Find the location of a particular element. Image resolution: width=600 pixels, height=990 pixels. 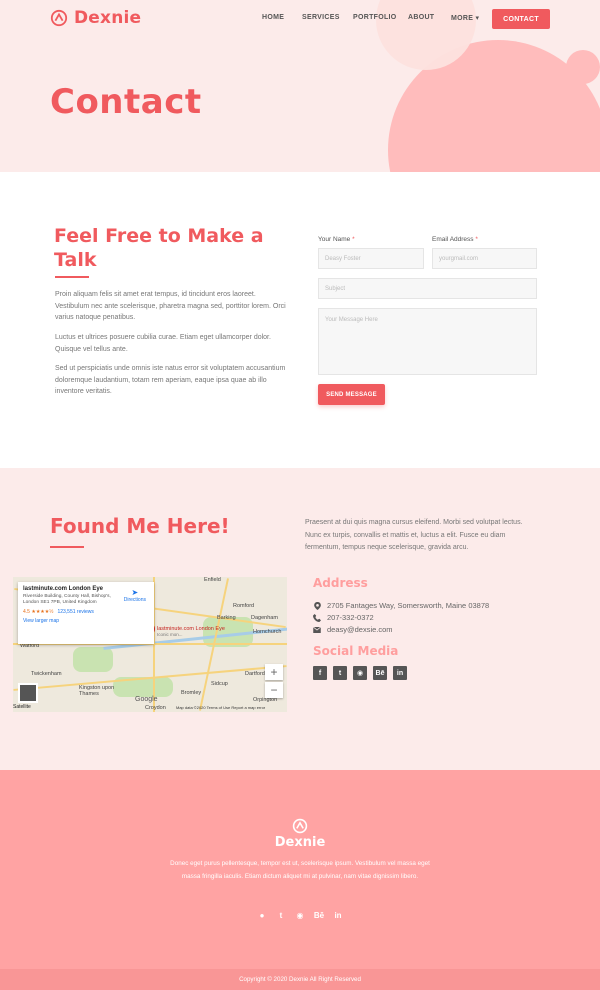

footer-social-links: ● t ◉ Bē in is located at coordinates (300, 915).